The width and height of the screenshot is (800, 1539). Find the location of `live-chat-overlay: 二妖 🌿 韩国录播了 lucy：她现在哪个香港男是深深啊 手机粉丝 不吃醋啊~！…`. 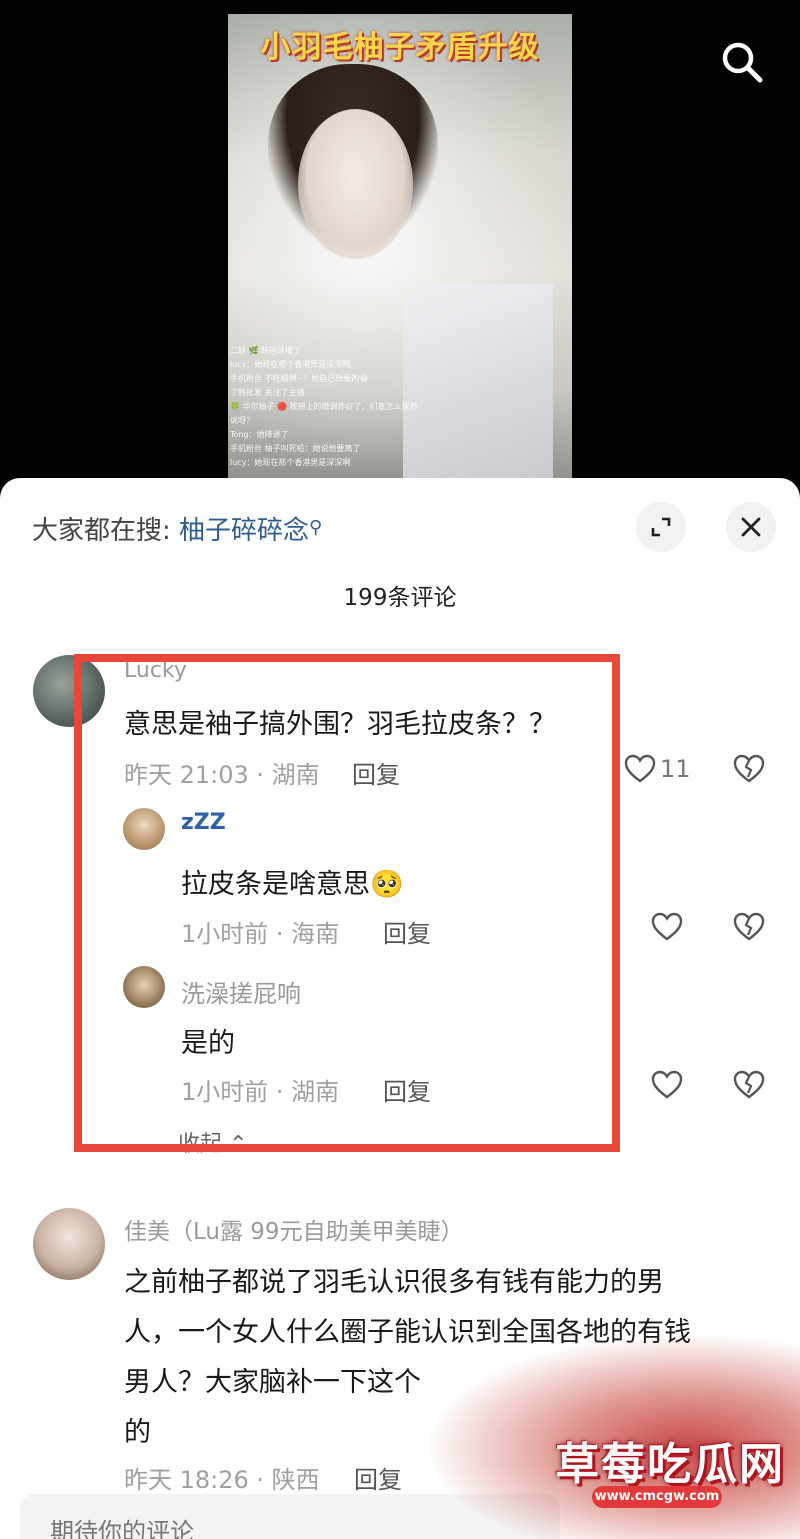

live-chat-overlay: 二妖 🌿 韩国录播了 lucy：她现在哪个香港男是深深啊 手机粉丝 不吃醋啊~！… is located at coordinates (340, 407).